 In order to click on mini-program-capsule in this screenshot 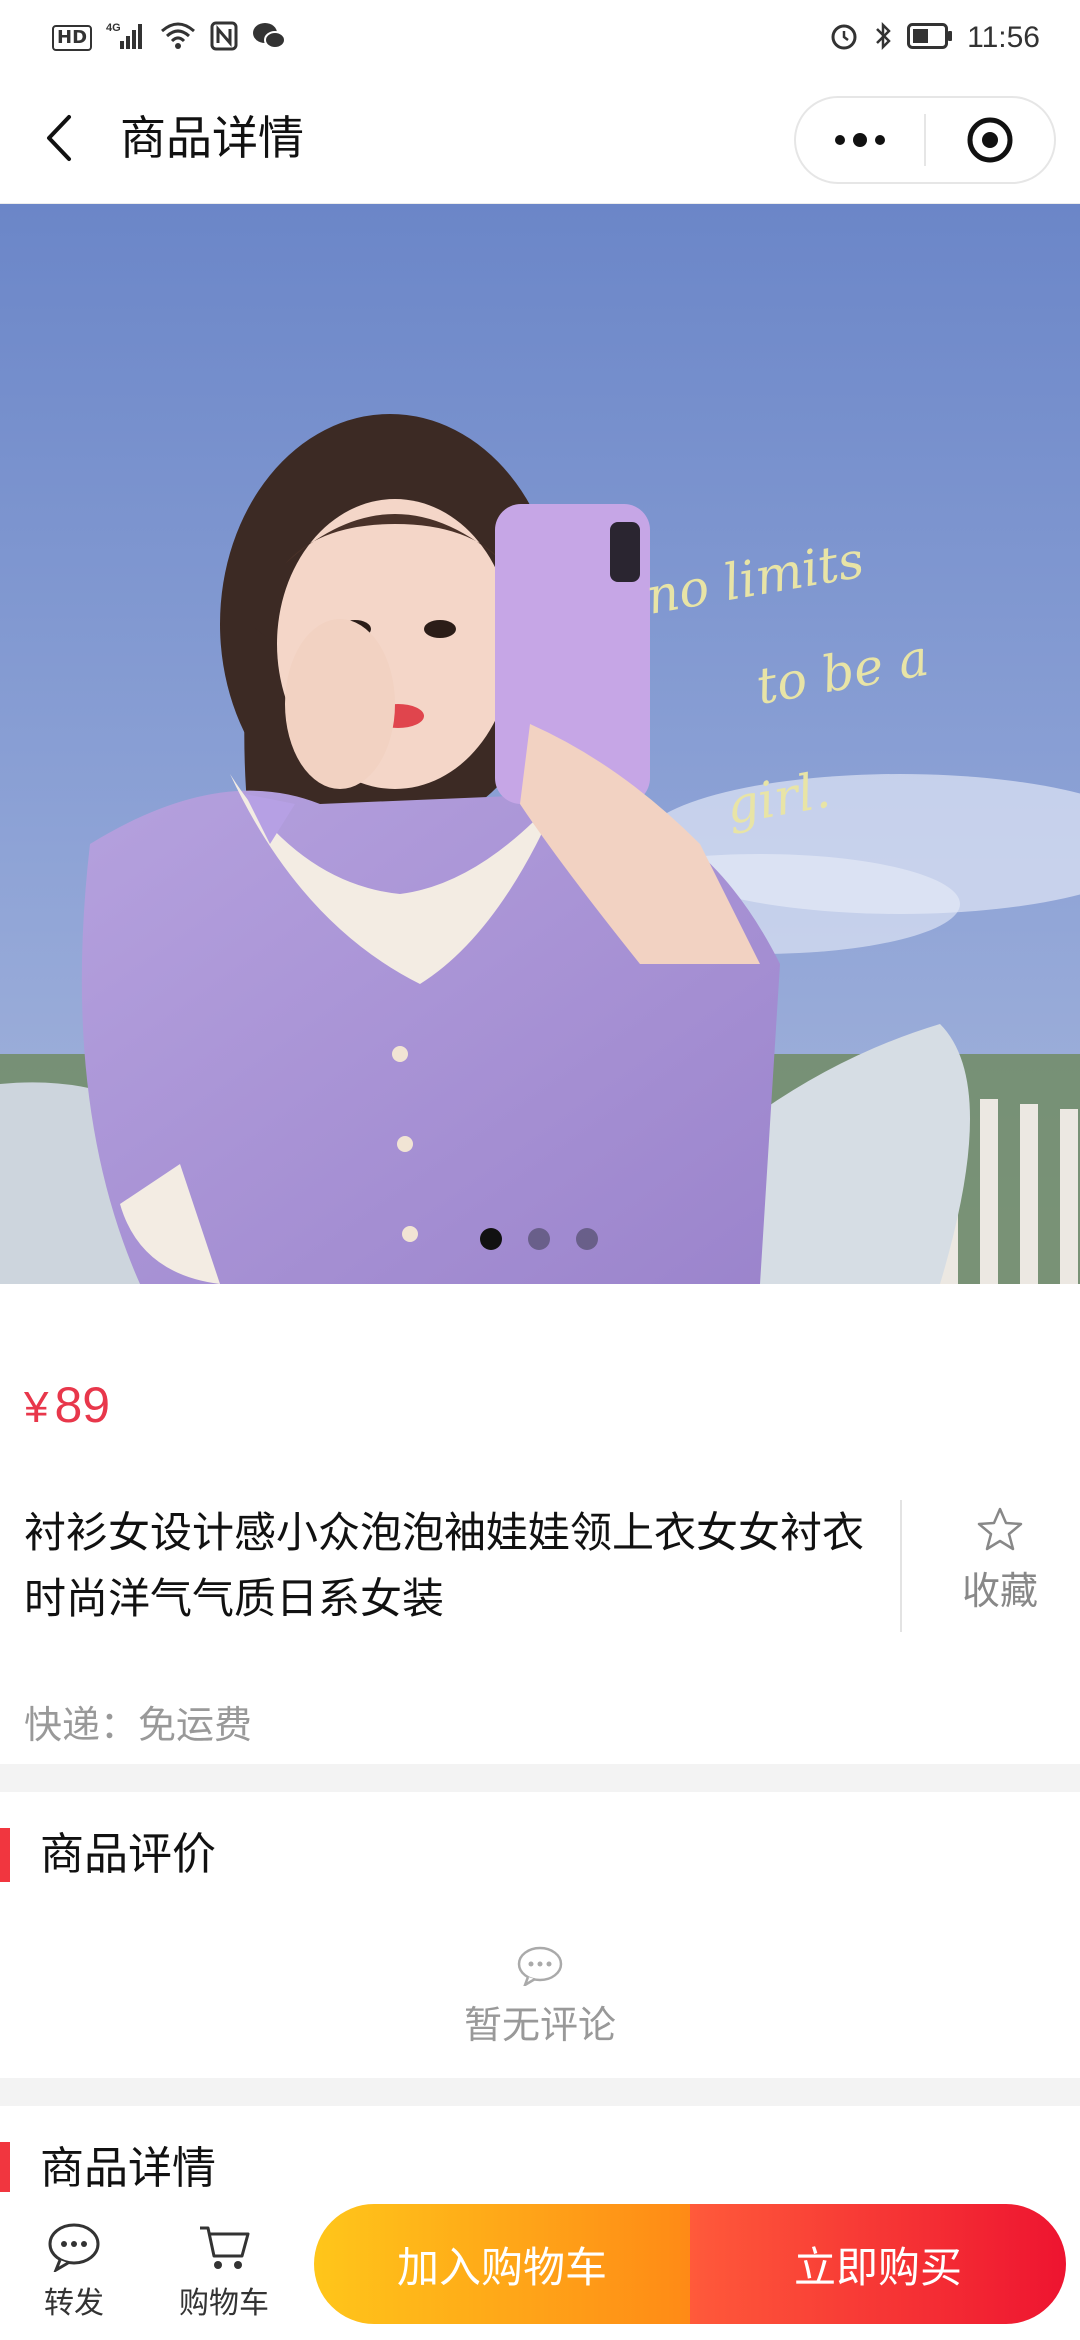, I will do `click(925, 140)`.